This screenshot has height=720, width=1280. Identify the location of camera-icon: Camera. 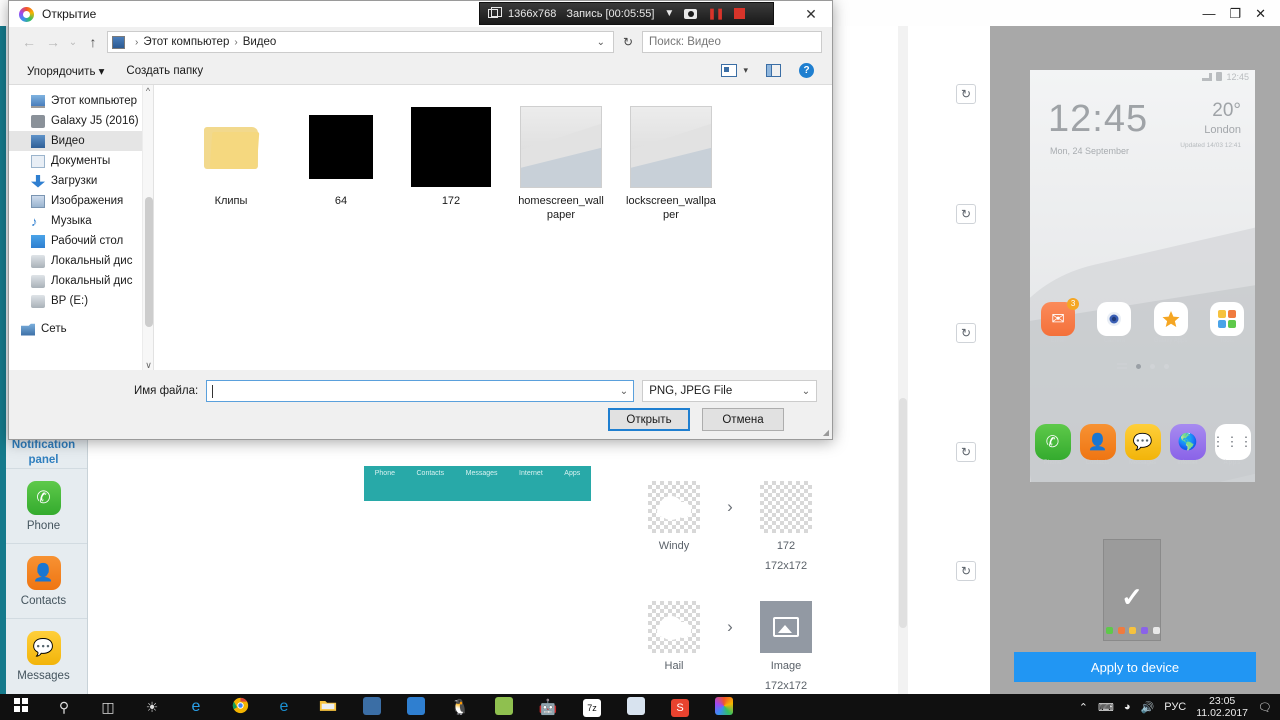
(1114, 323).